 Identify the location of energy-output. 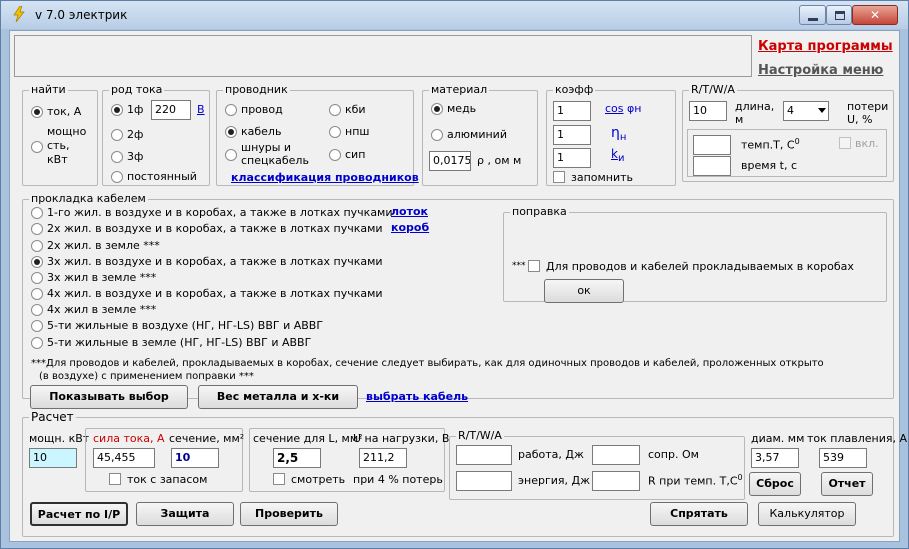
(484, 481).